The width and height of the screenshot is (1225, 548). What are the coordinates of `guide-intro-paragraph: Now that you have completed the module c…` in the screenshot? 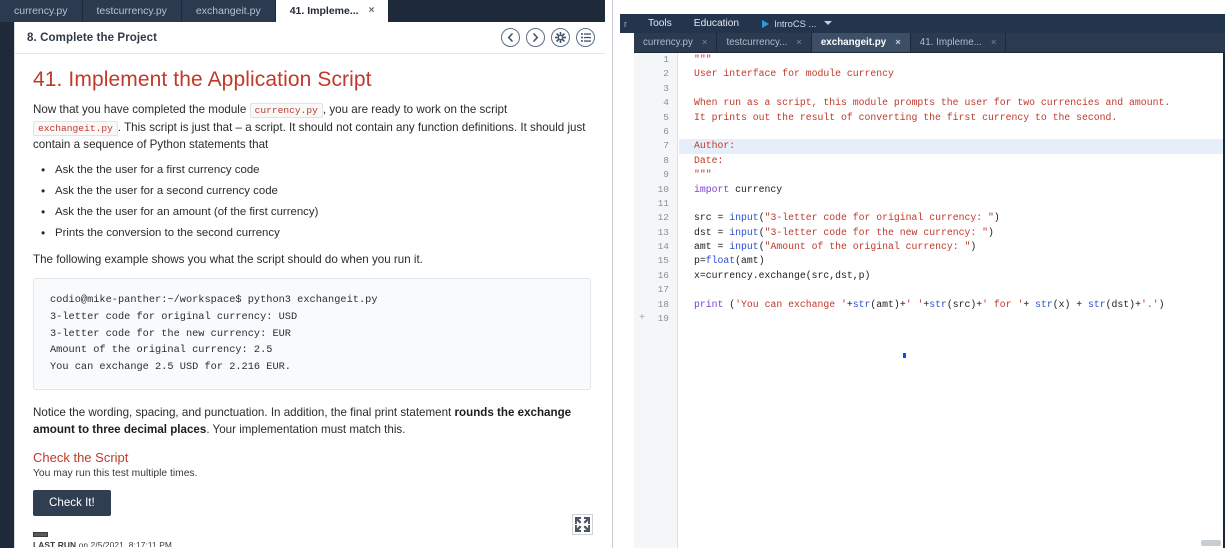 It's located at (312, 127).